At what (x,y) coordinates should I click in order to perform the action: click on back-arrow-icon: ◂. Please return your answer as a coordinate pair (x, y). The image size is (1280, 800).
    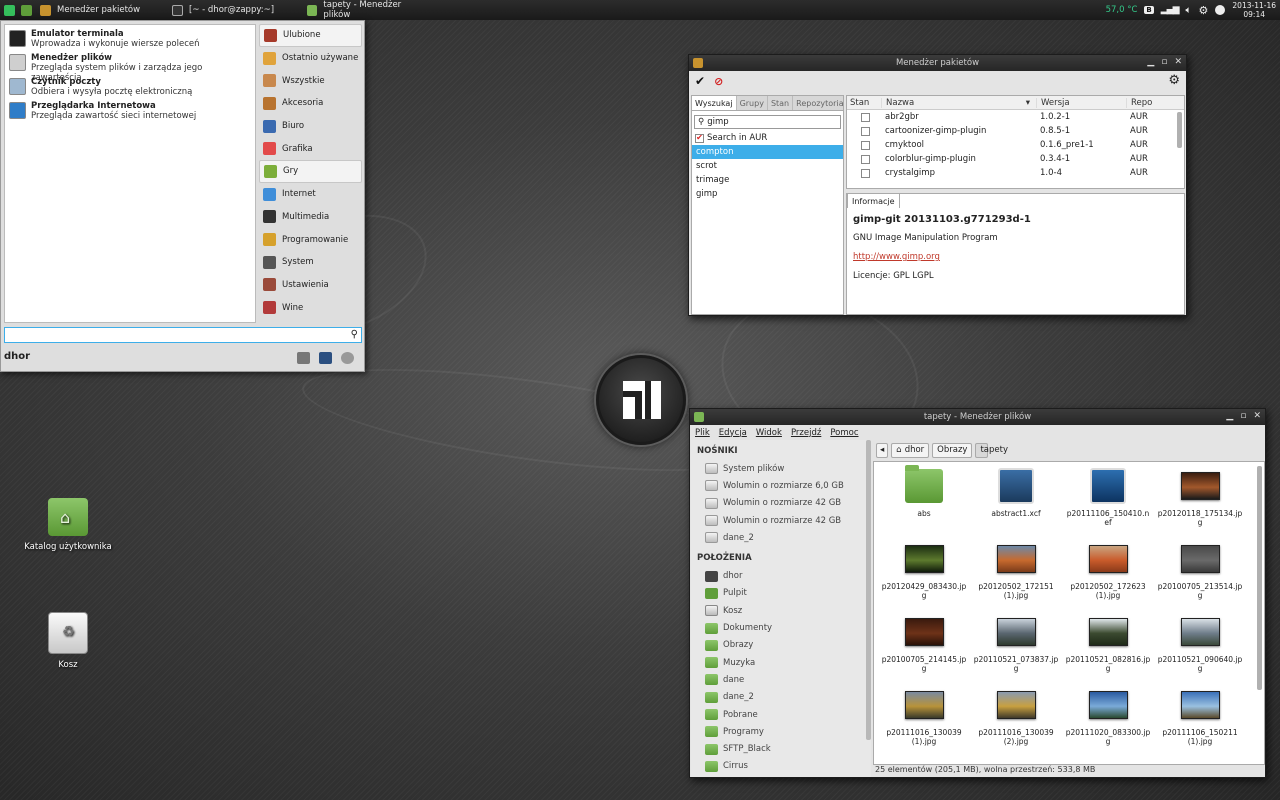
    Looking at the image, I should click on (882, 450).